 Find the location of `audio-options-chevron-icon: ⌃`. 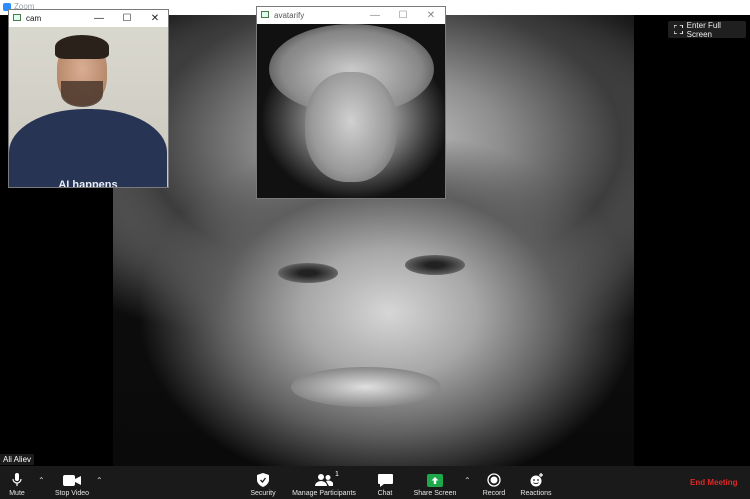

audio-options-chevron-icon: ⌃ is located at coordinates (41, 480).